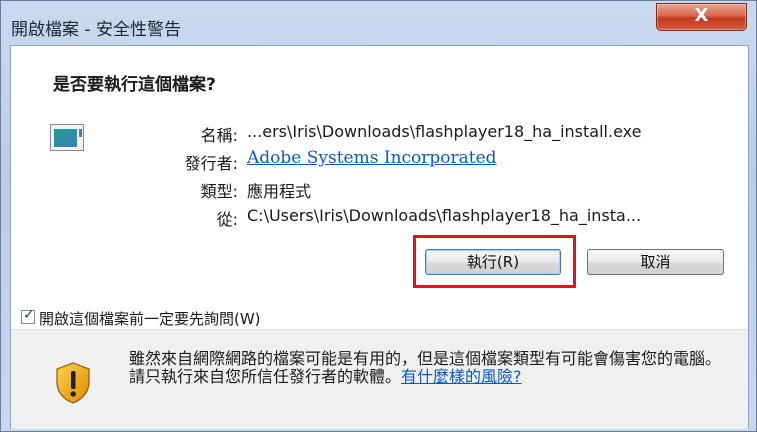  I want to click on dialog-heading: 是否要執行這個檔案?, so click(134, 85).